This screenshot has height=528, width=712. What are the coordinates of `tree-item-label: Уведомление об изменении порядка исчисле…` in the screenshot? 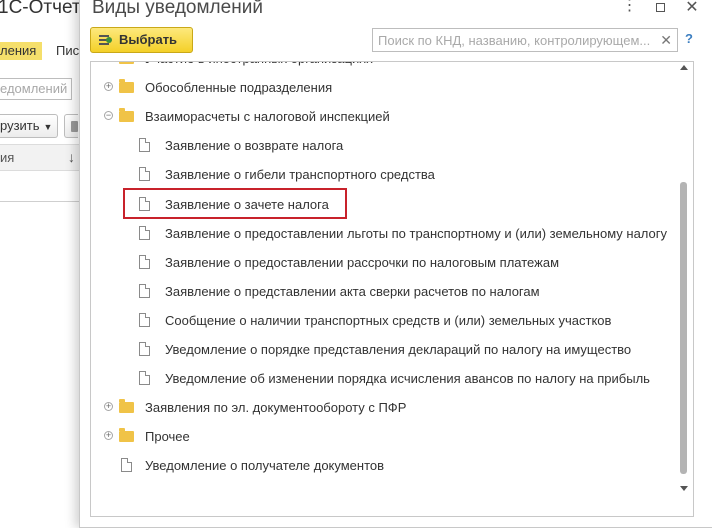 It's located at (407, 379).